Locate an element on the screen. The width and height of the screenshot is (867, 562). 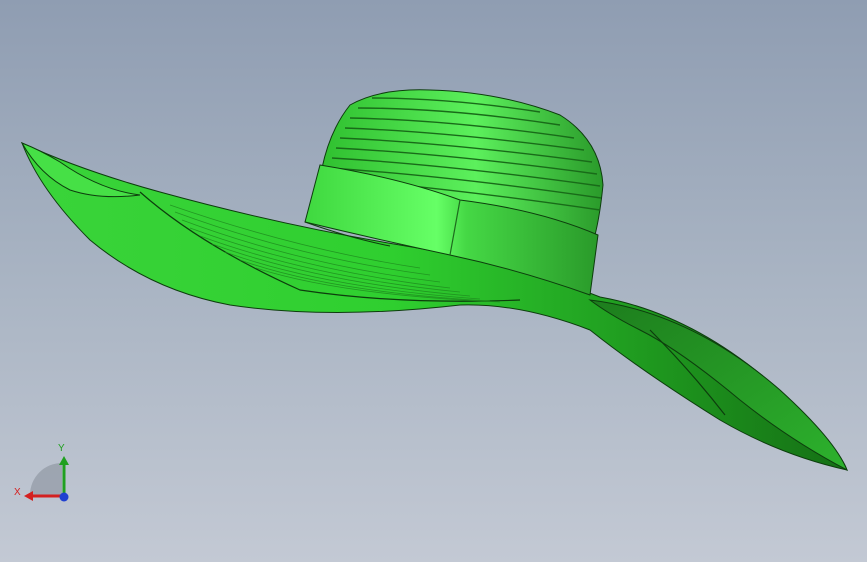
y-axis-label: Y is located at coordinates (61, 448).